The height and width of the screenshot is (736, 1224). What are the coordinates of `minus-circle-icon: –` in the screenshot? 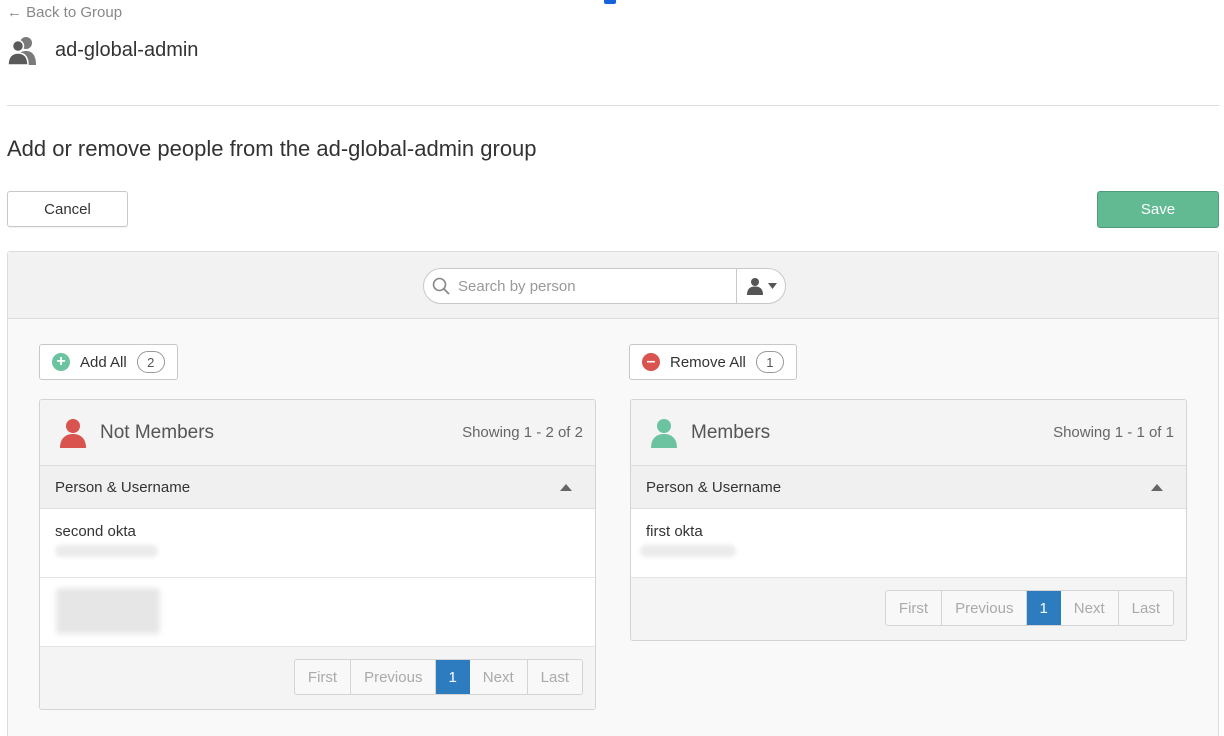 It's located at (651, 362).